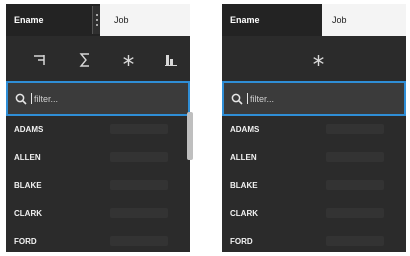  Describe the element at coordinates (85, 60) in the screenshot. I see `sum-icon` at that location.